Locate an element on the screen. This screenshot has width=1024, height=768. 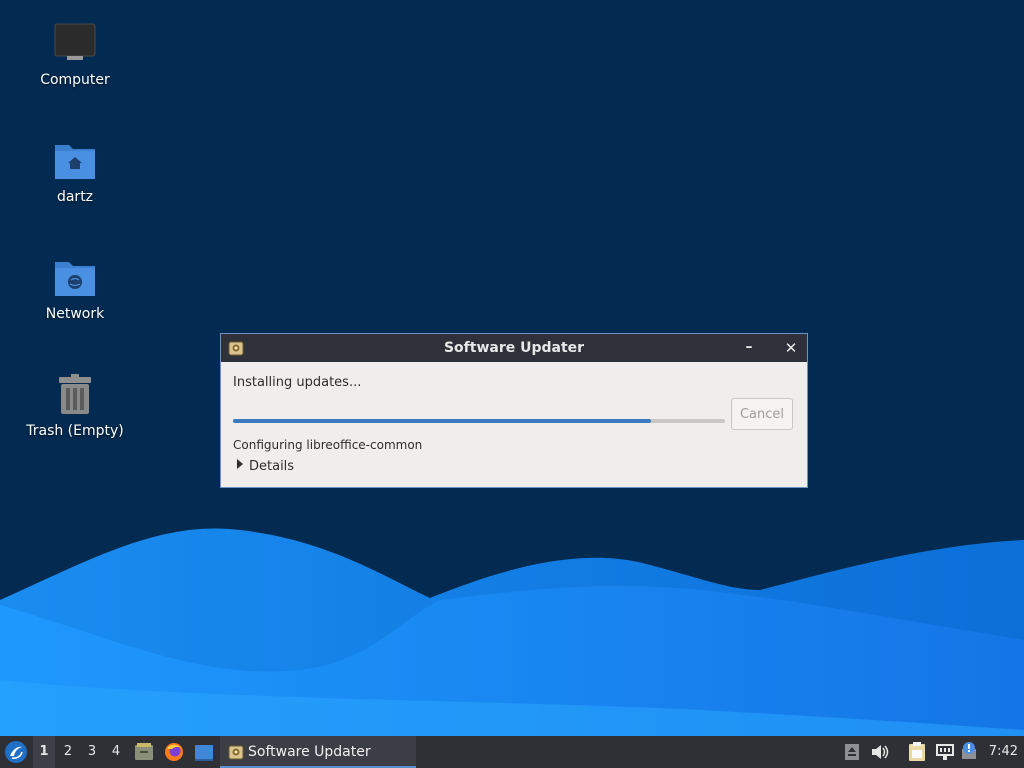
eject-icon is located at coordinates (852, 752).